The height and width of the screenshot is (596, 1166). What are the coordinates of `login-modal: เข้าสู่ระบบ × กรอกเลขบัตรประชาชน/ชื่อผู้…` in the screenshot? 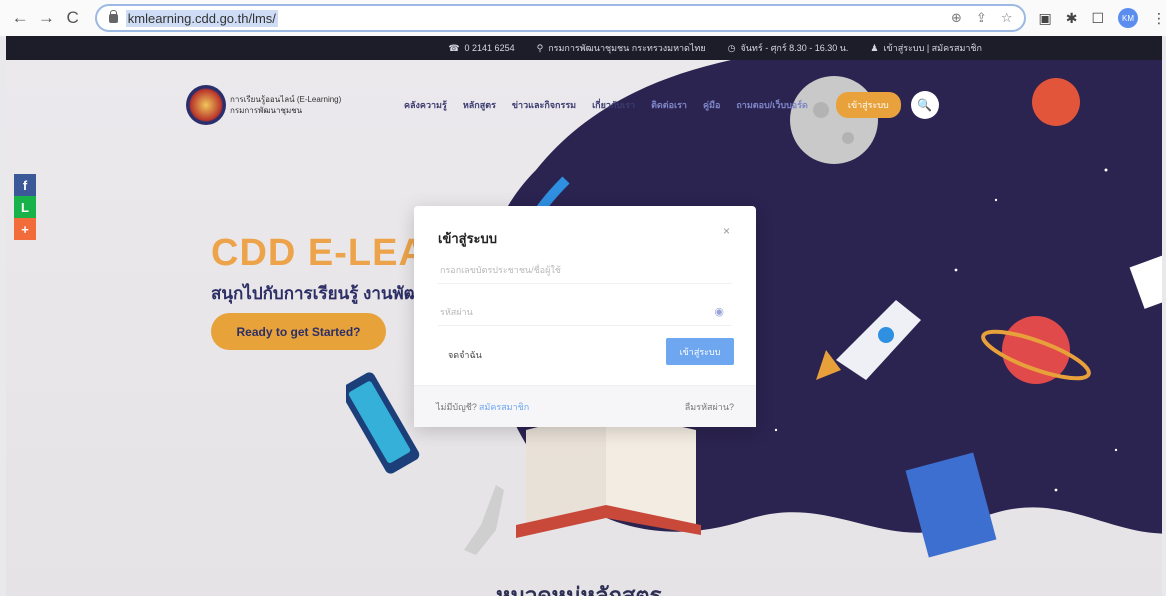 It's located at (585, 316).